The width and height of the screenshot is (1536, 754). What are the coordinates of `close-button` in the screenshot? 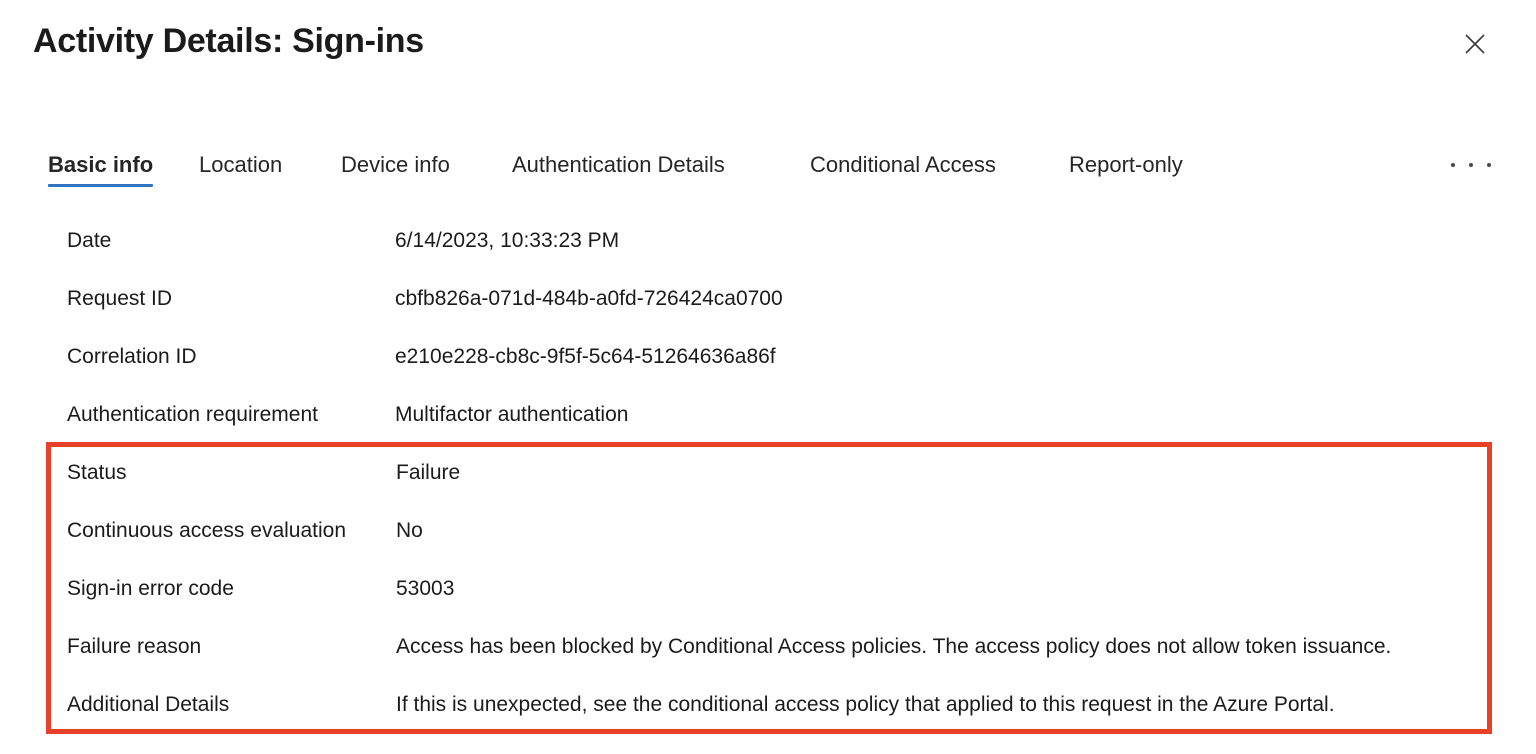 It's located at (1475, 44).